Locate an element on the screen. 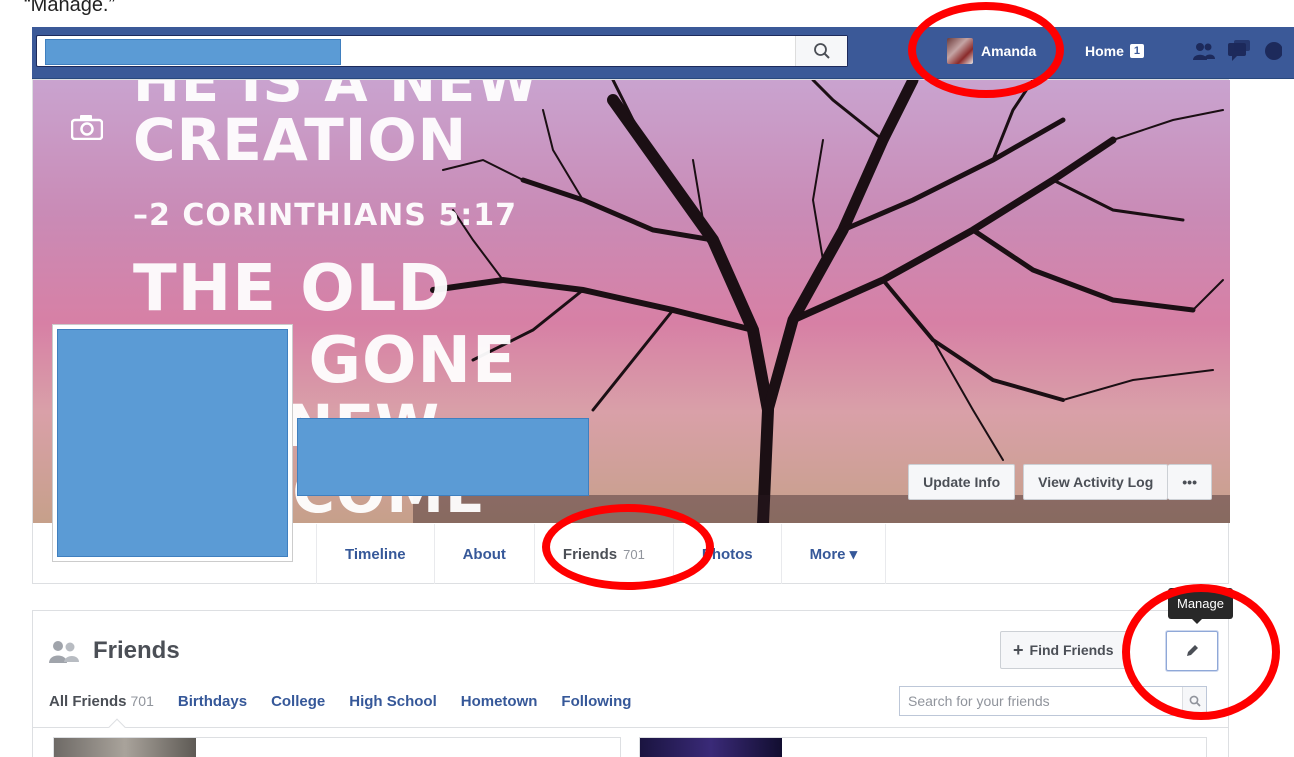 Image resolution: width=1294 pixels, height=757 pixels. redacted-profile-name is located at coordinates (443, 457).